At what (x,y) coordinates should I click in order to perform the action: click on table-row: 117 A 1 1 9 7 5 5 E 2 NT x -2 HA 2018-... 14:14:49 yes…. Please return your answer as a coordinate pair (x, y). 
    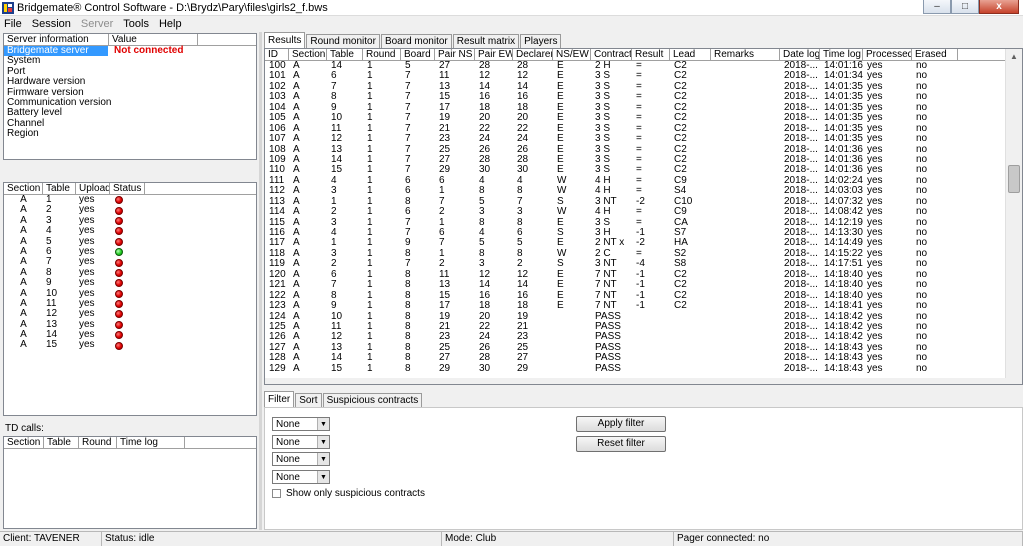
    Looking at the image, I should click on (643, 243).